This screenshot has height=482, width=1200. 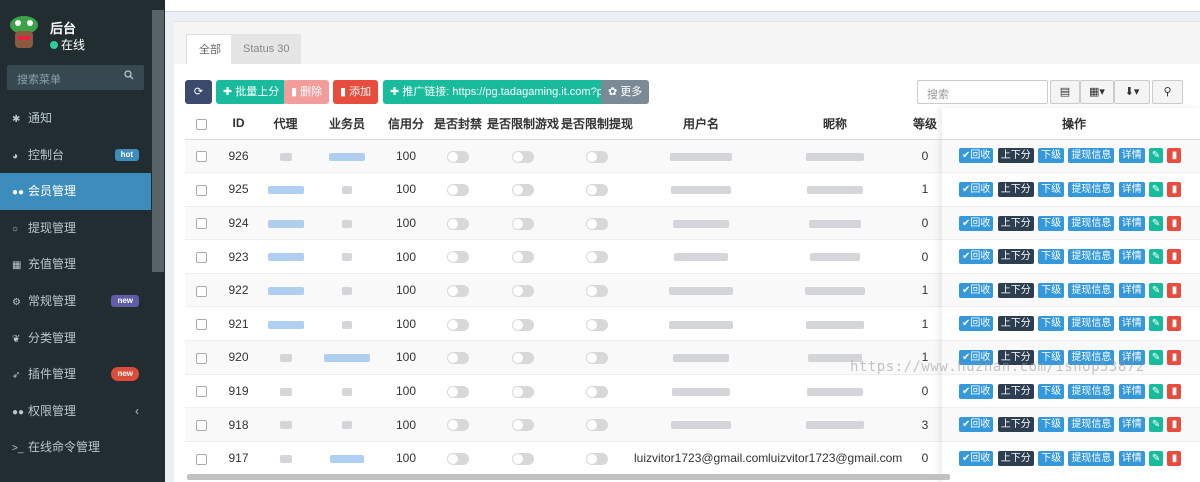 I want to click on sidebar-item-terminal: >_ 在线命令管理, so click(x=75, y=447).